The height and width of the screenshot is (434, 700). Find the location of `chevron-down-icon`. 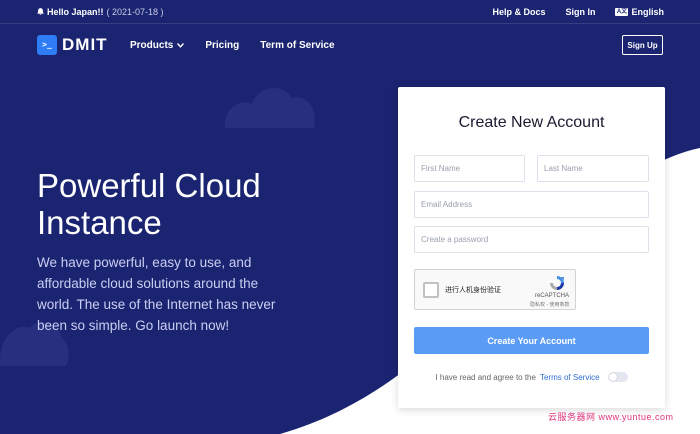

chevron-down-icon is located at coordinates (181, 45).